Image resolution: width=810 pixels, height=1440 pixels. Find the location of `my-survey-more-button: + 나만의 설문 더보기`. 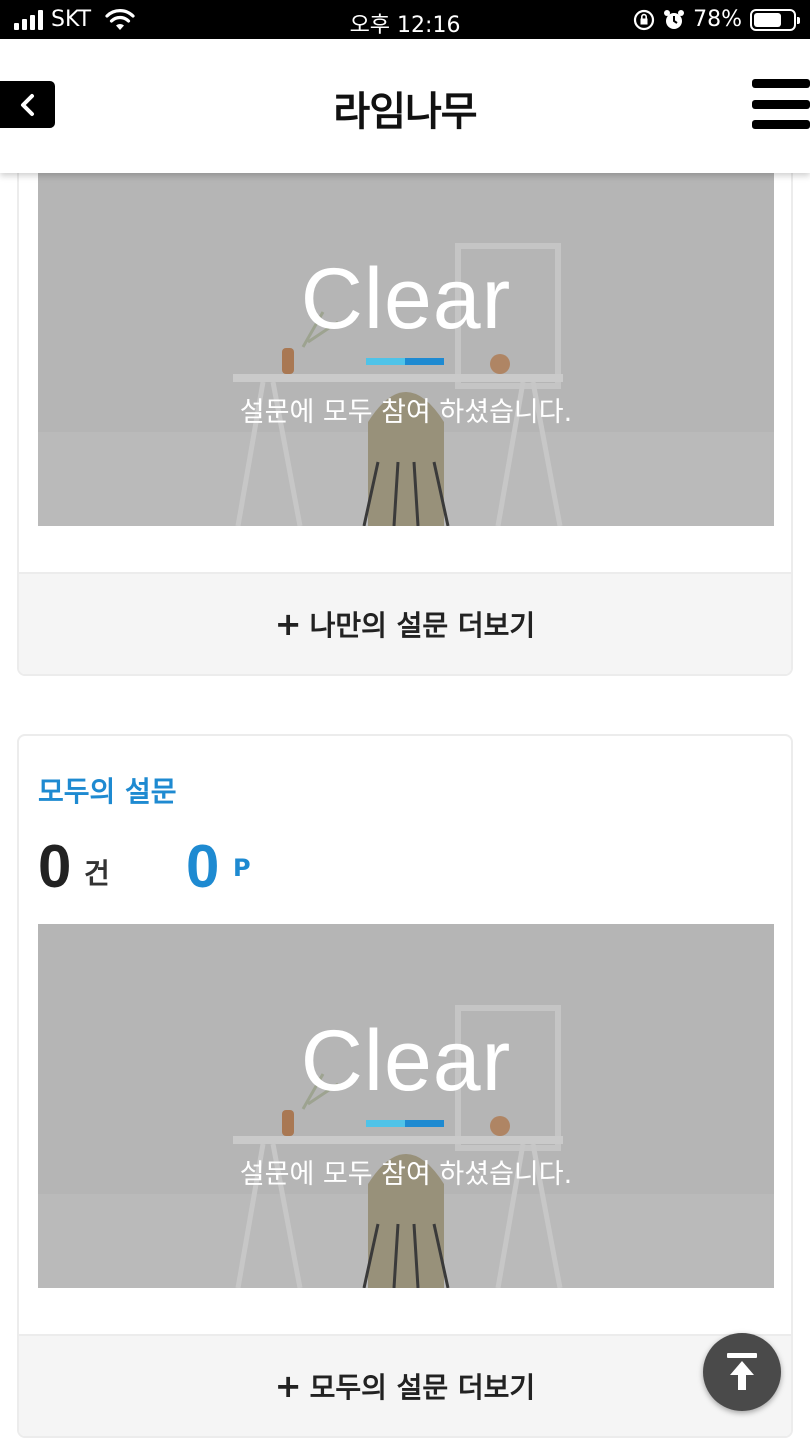

my-survey-more-button: + 나만의 설문 더보기 is located at coordinates (405, 623).